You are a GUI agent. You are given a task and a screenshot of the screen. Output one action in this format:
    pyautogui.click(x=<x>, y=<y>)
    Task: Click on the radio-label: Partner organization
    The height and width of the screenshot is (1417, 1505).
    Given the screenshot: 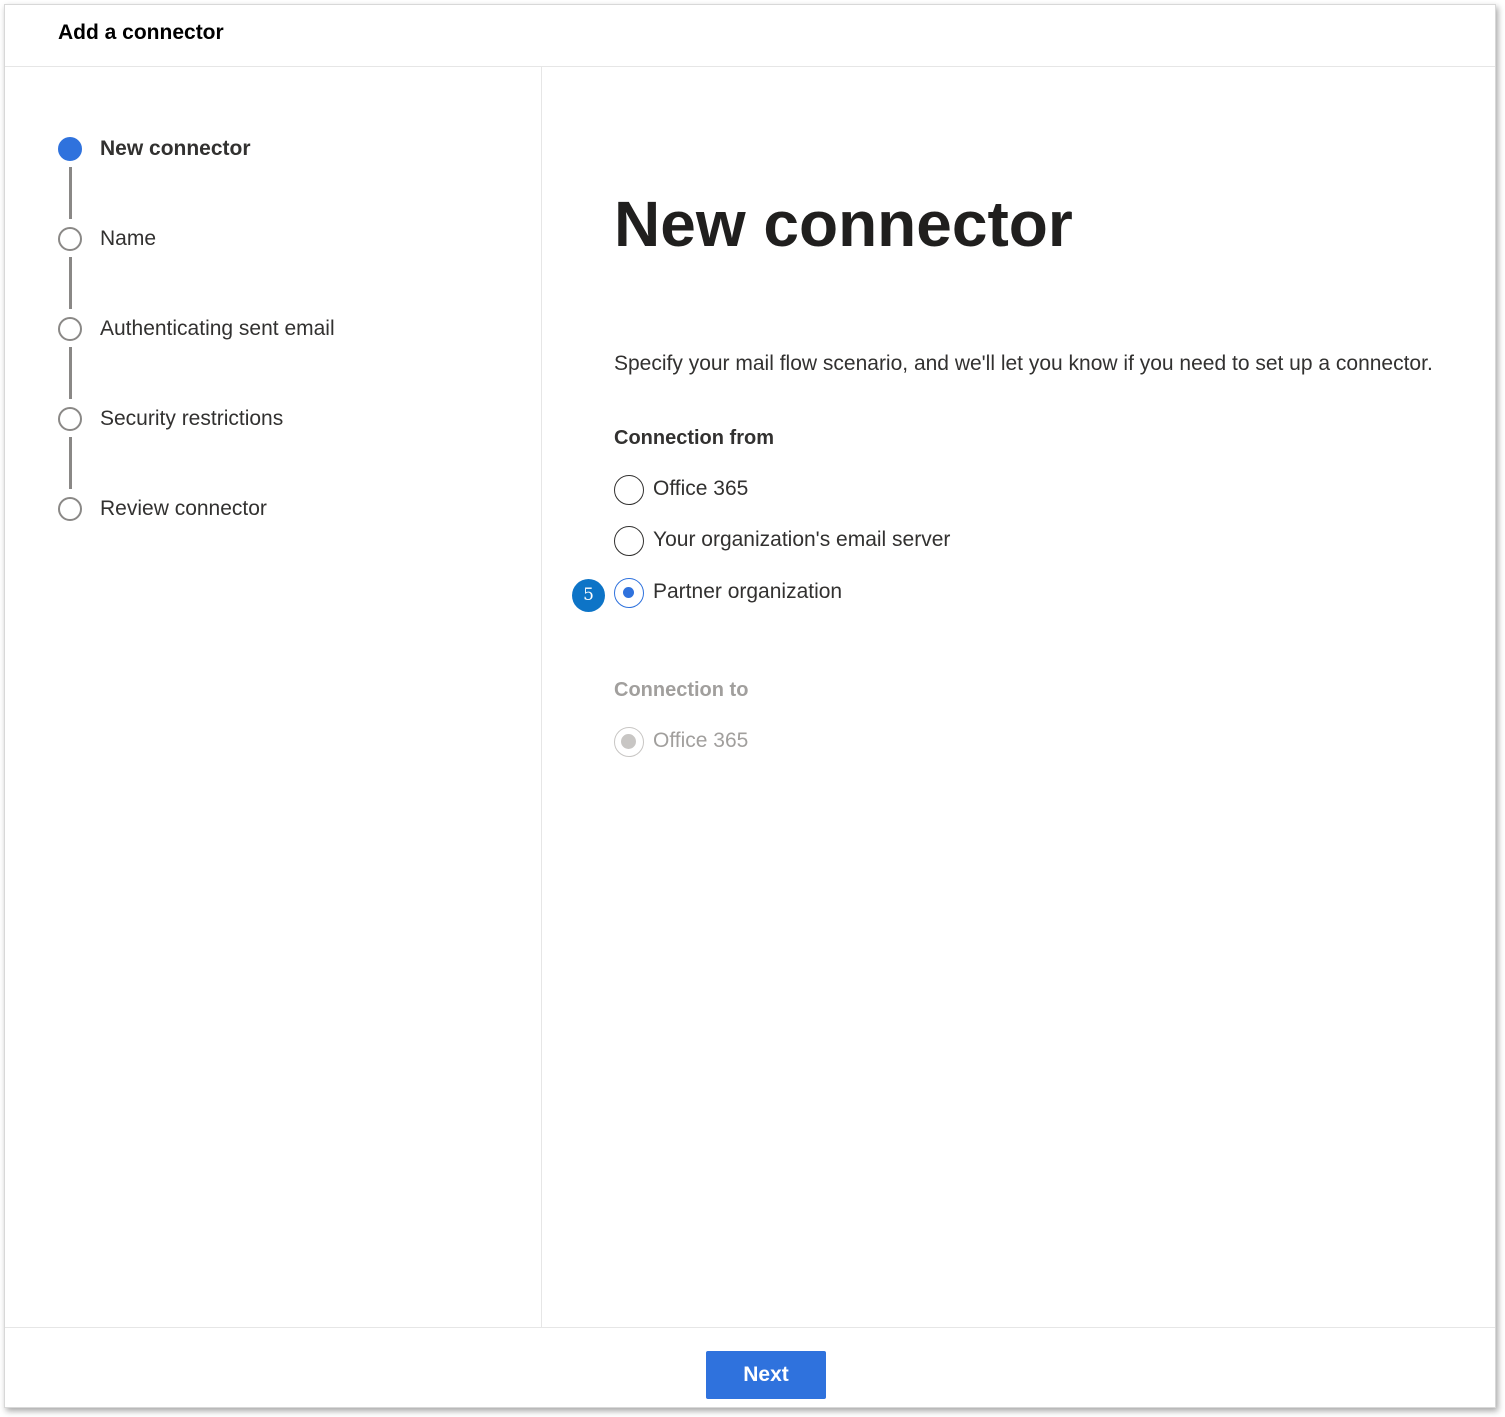 What is the action you would take?
    pyautogui.click(x=747, y=592)
    